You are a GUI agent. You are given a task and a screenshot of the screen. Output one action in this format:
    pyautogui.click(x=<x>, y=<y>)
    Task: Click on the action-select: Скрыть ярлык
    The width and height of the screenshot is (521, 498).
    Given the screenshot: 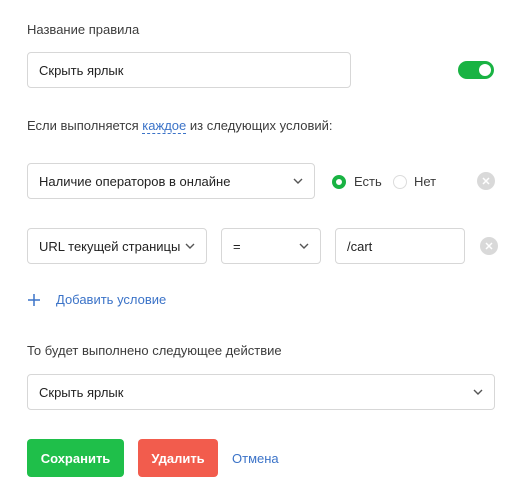 What is the action you would take?
    pyautogui.click(x=261, y=392)
    